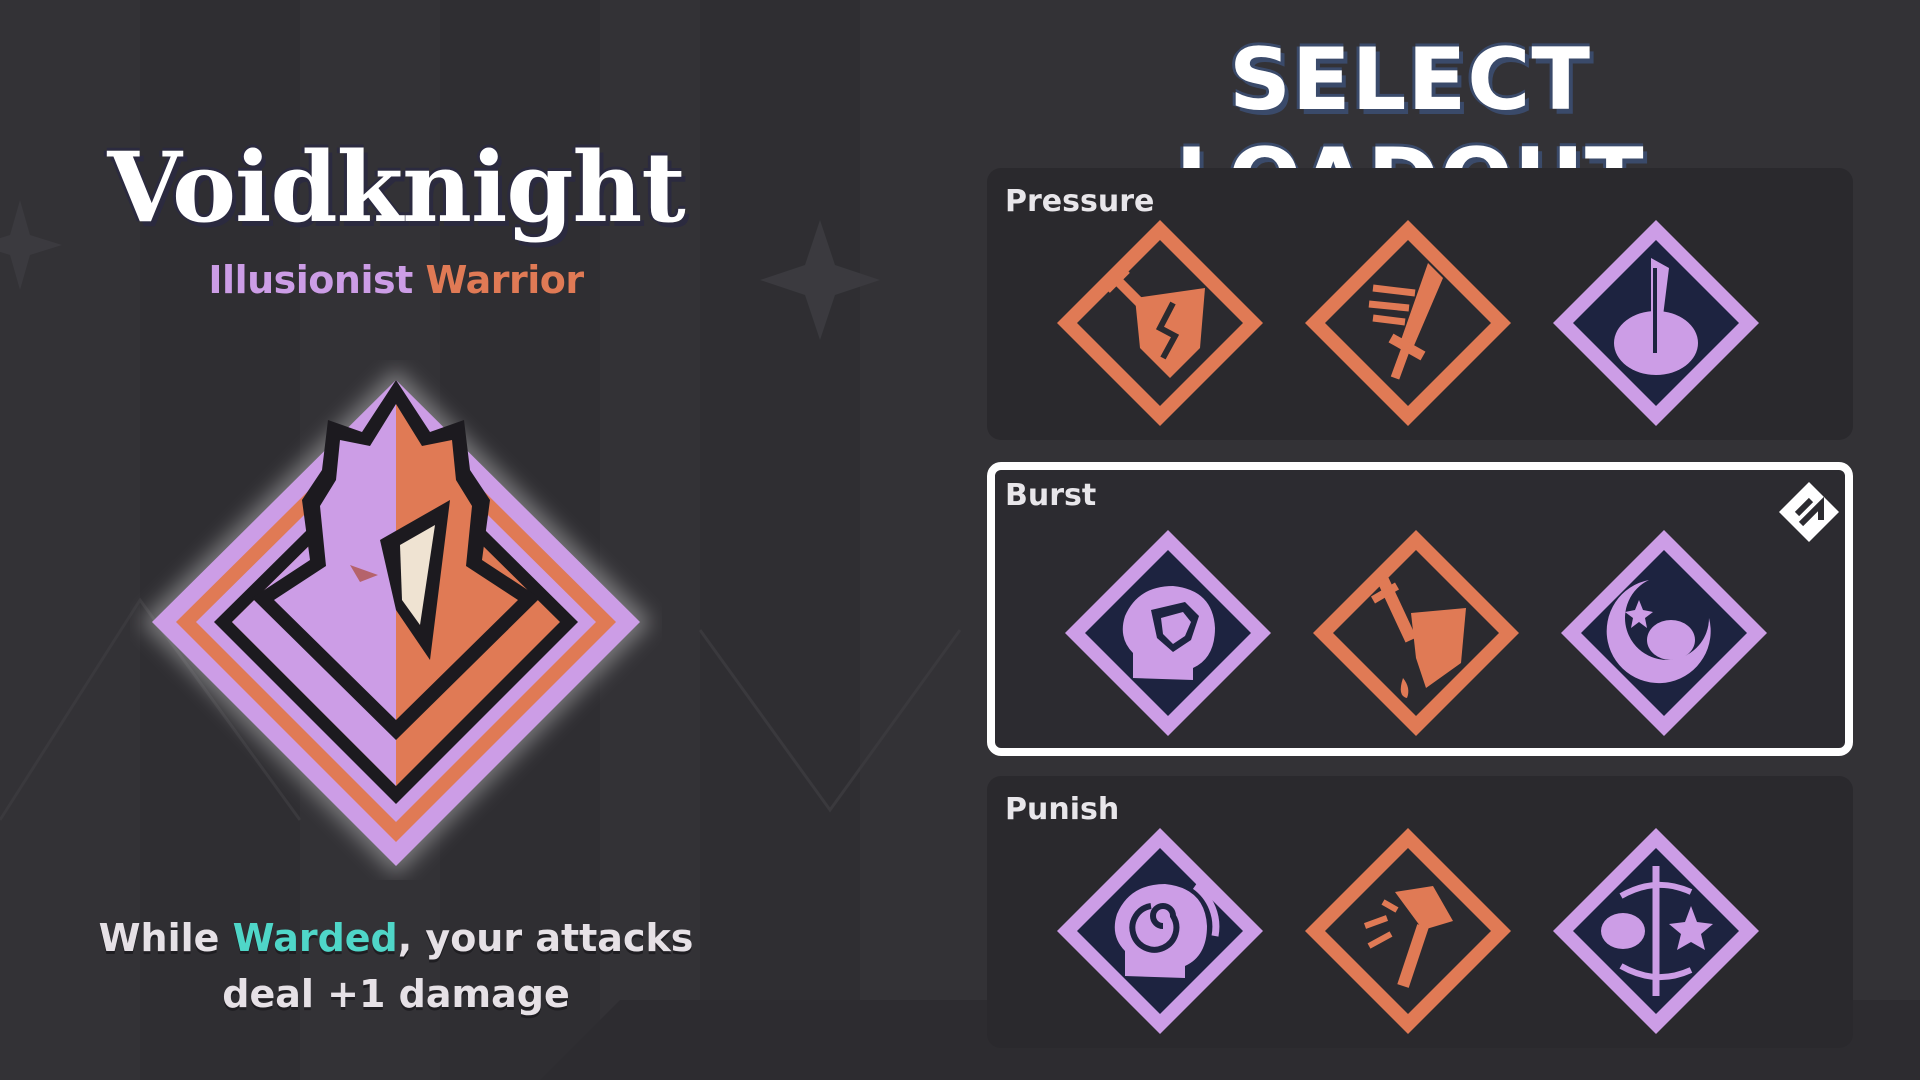 The height and width of the screenshot is (1080, 1920). What do you see at coordinates (1809, 512) in the screenshot?
I see `equipped-marker-icon` at bounding box center [1809, 512].